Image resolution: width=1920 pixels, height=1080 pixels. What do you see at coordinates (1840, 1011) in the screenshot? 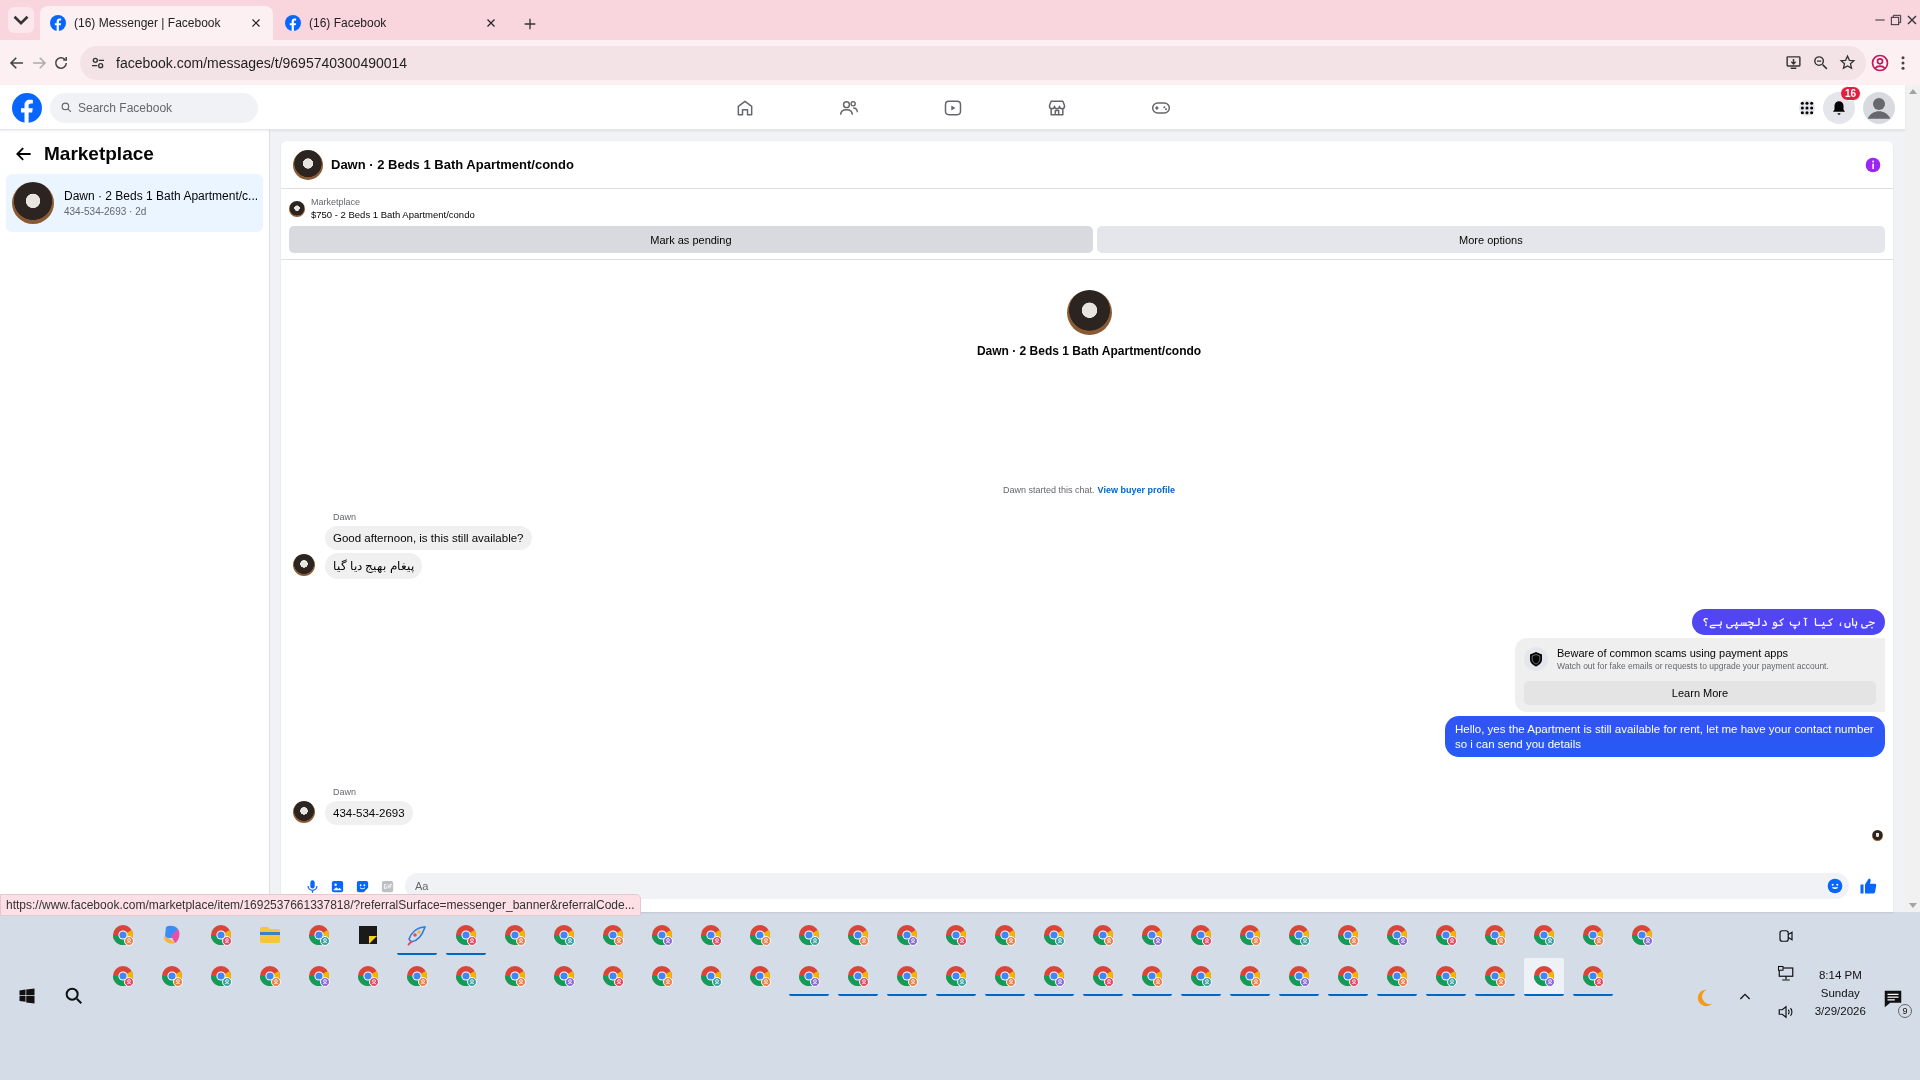
I see `clock-date: 3/29/2026` at bounding box center [1840, 1011].